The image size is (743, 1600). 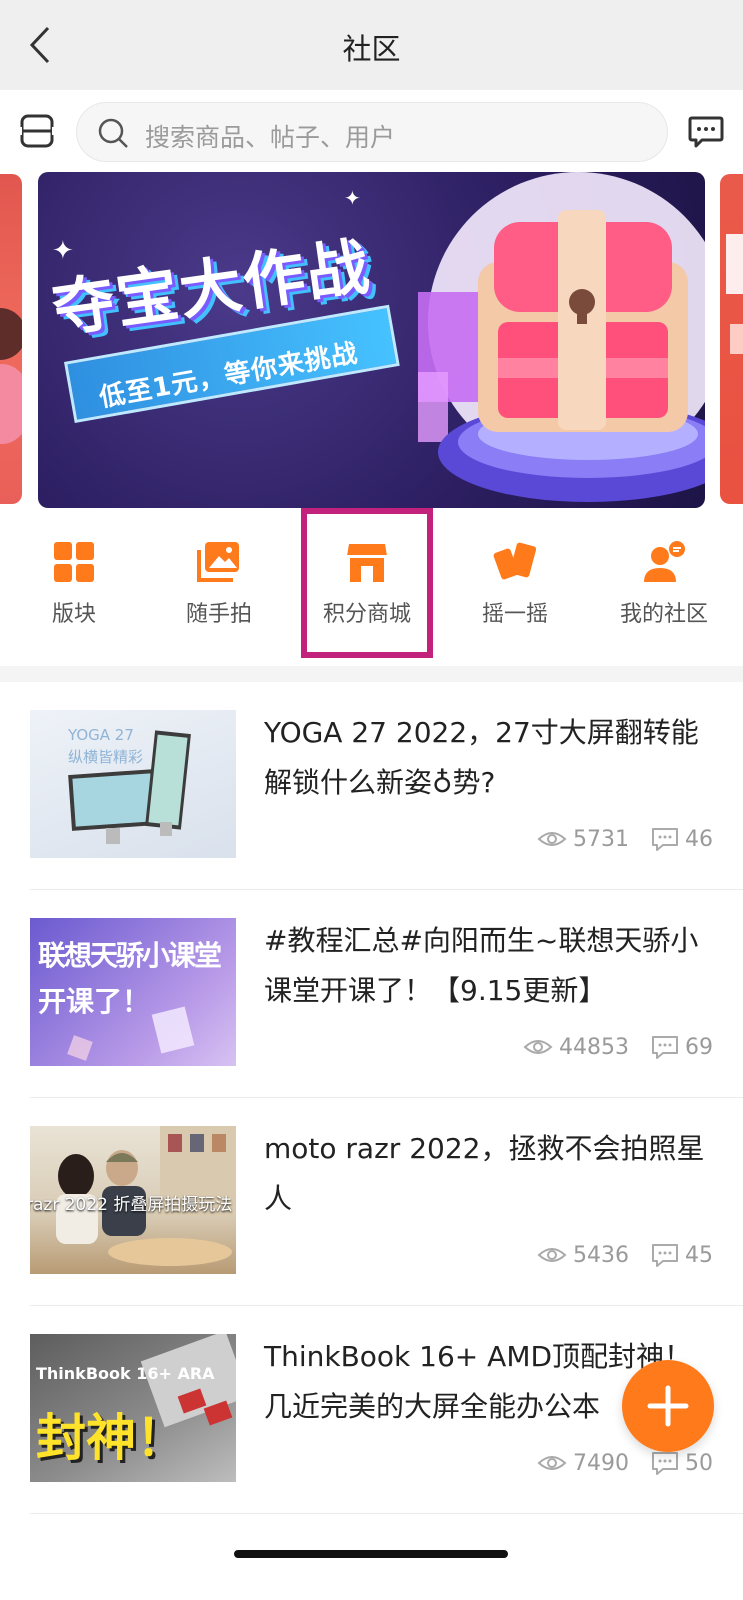 I want to click on comment-count: 45, so click(x=699, y=1255).